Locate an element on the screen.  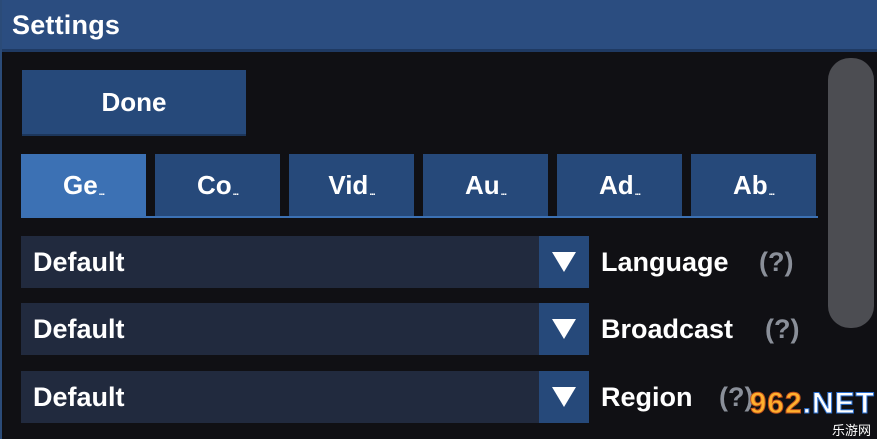
tab-label: Au is located at coordinates (482, 184).